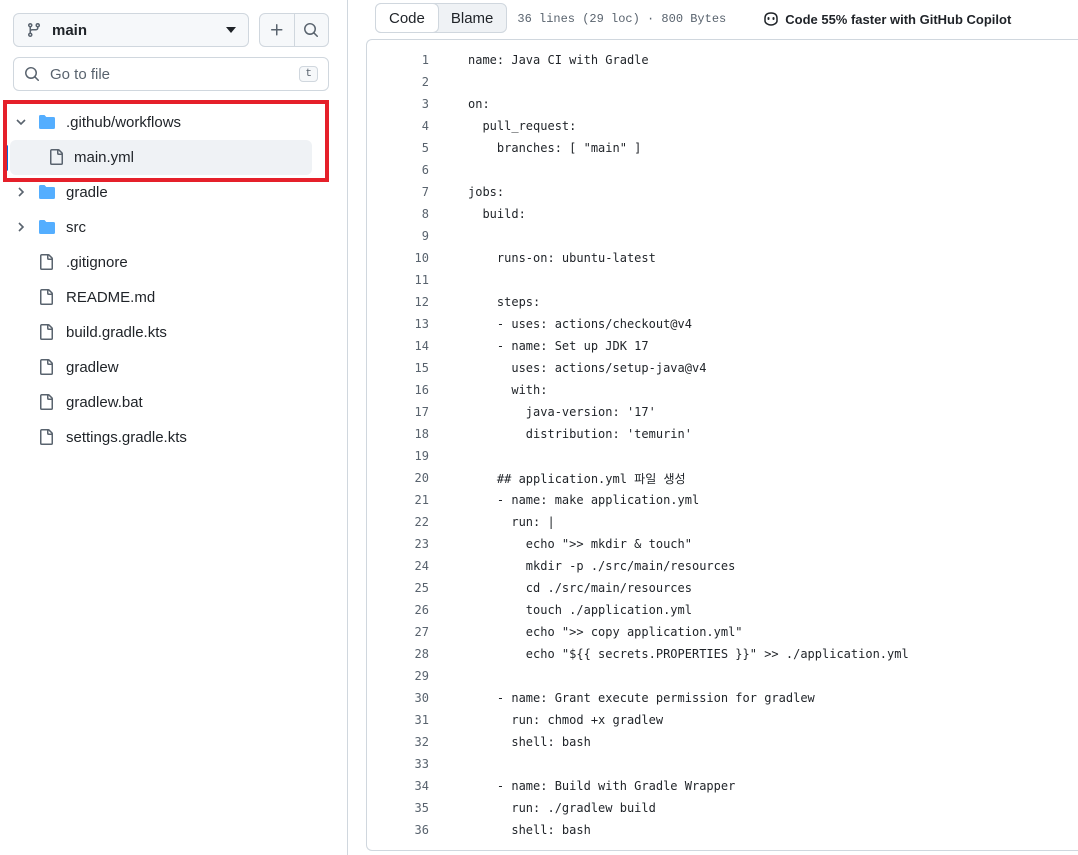 This screenshot has height=855, width=1078. What do you see at coordinates (398, 390) in the screenshot?
I see `line-number: 16` at bounding box center [398, 390].